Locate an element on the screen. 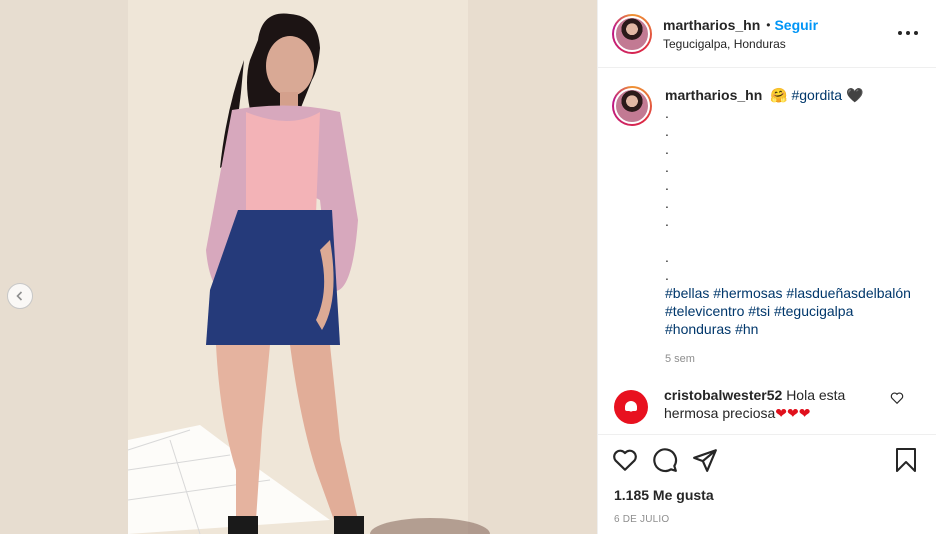 This screenshot has width=936, height=534. caption-username: martharios_hn is located at coordinates (713, 95).